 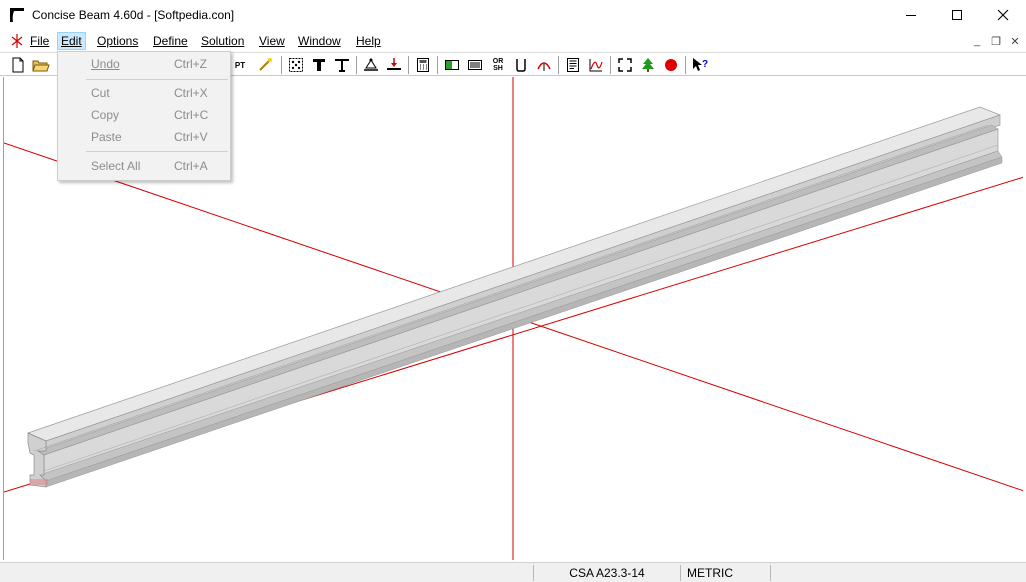 I want to click on t-beam-icon, so click(x=319, y=65).